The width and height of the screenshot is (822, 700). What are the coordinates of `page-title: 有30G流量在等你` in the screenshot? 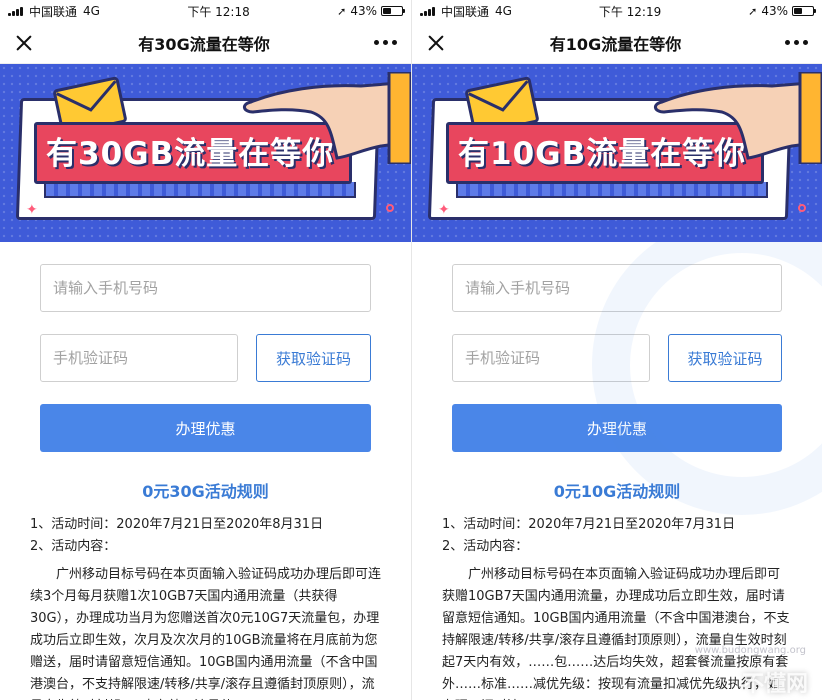 It's located at (204, 44).